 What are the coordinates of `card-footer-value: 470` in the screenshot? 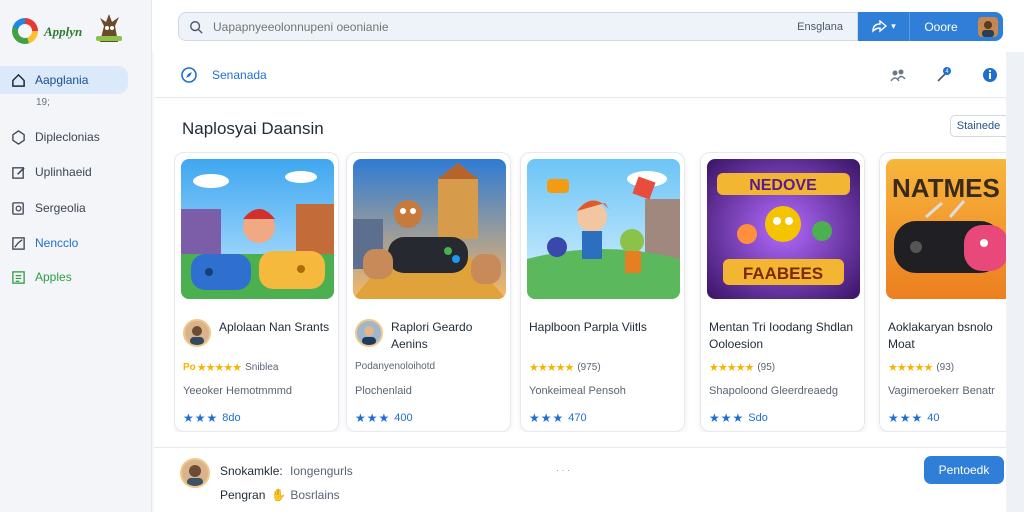 It's located at (577, 418).